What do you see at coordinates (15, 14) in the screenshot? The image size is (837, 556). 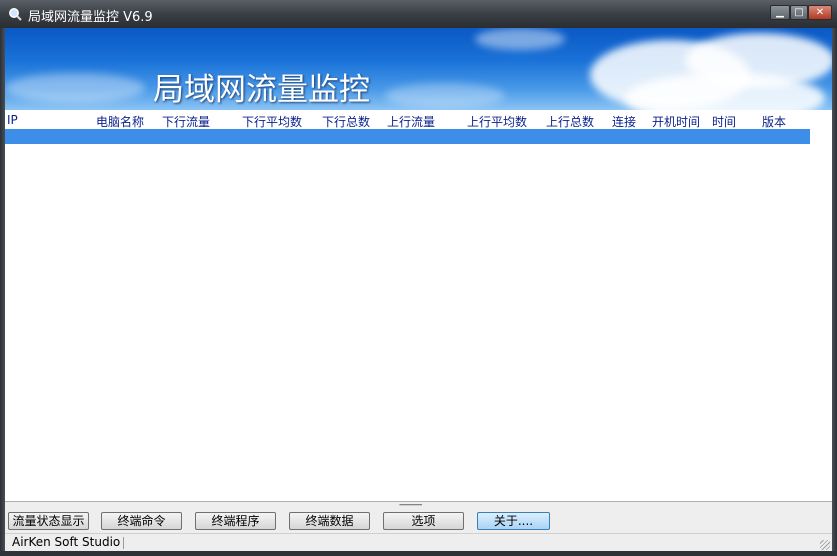 I see `magnifier-app-icon` at bounding box center [15, 14].